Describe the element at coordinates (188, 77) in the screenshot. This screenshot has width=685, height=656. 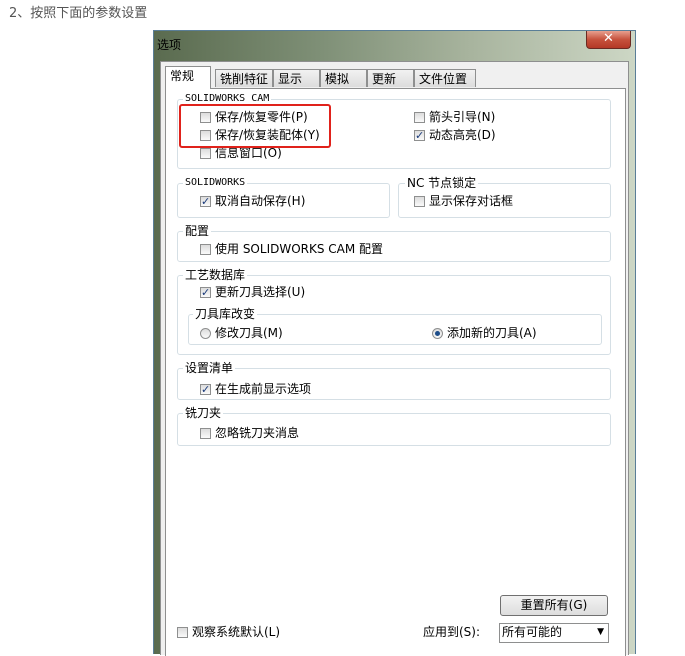
I see `tab-general: 常规` at that location.